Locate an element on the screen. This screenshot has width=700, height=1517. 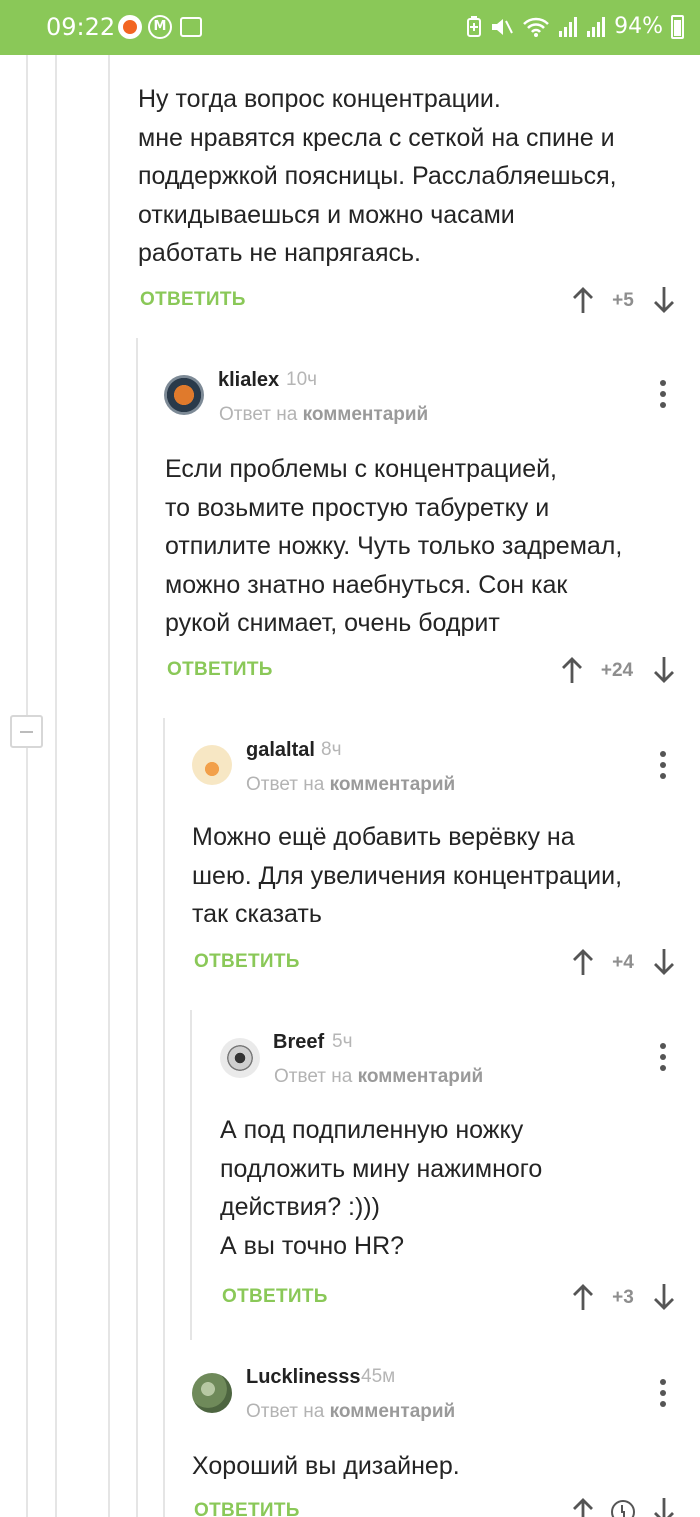
comment-time: 10ч is located at coordinates (302, 379).